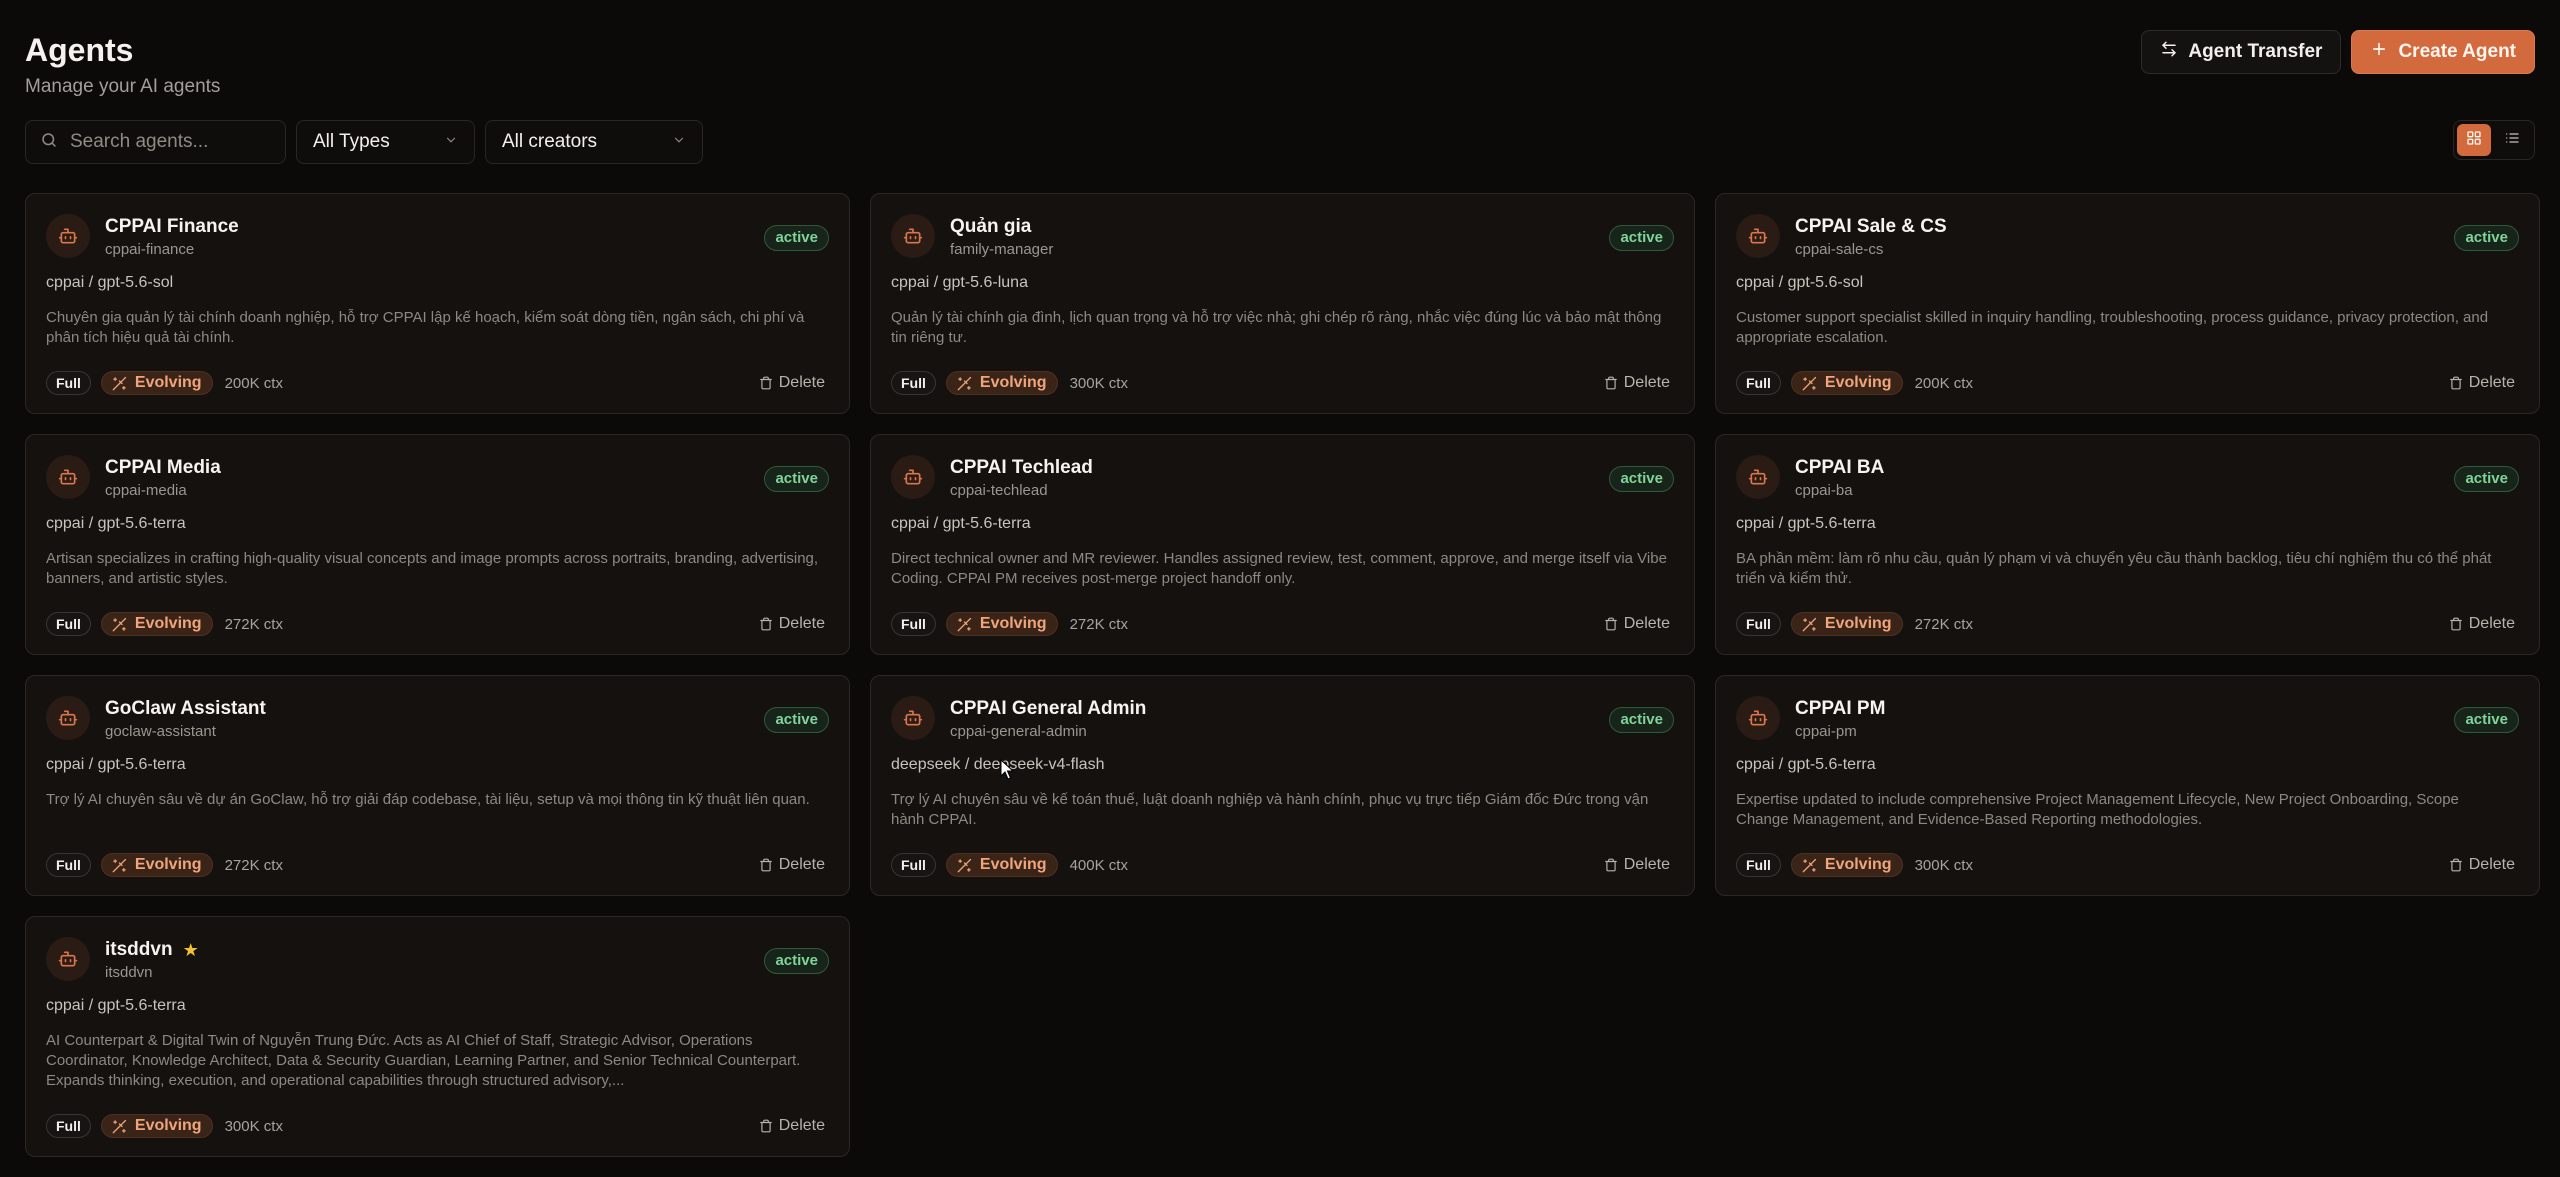  What do you see at coordinates (1280, 865) in the screenshot?
I see `agent-card-footer: Full Evolving 400K ctx Delete` at bounding box center [1280, 865].